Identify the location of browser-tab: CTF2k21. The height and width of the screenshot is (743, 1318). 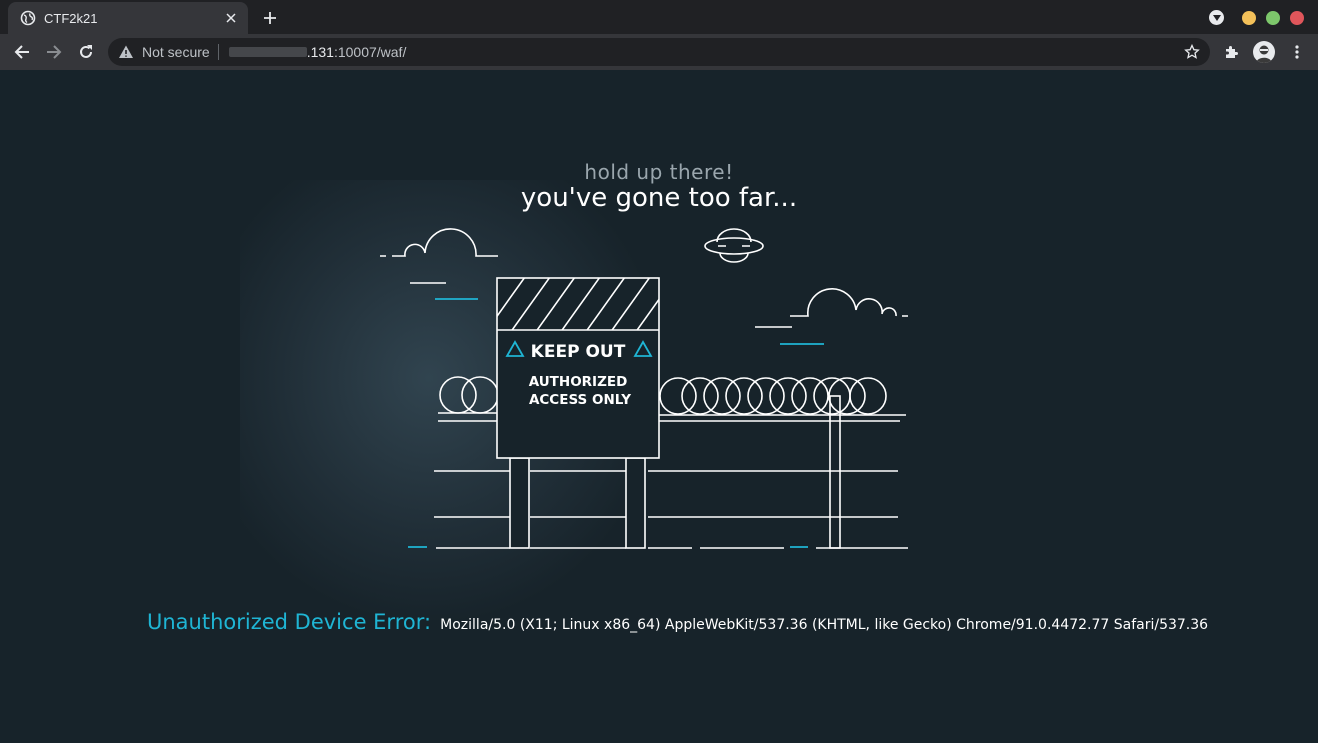
(128, 18).